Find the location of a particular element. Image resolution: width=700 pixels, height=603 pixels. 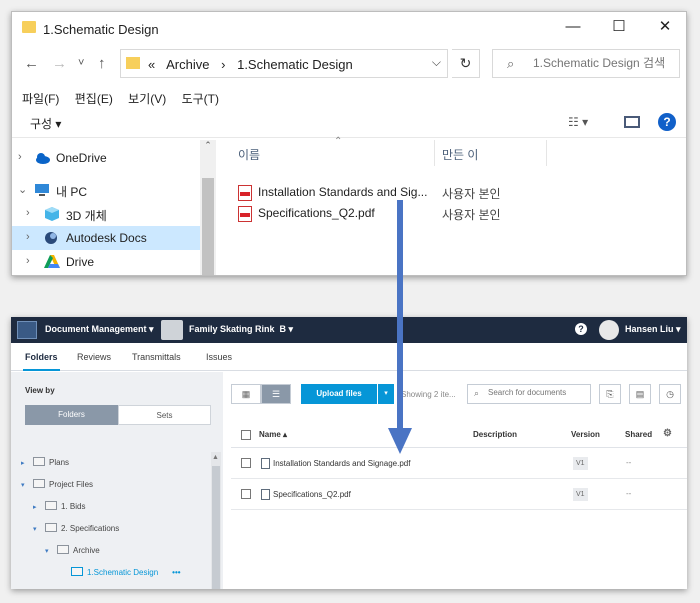

file-row: Specifications_Q2.pdf 사용자 본인 is located at coordinates (448, 213).